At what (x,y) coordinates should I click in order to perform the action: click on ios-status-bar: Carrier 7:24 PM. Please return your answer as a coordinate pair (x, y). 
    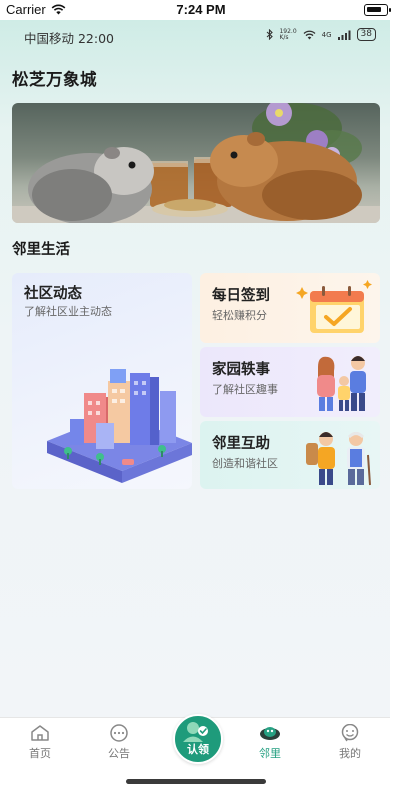
    Looking at the image, I should click on (201, 10).